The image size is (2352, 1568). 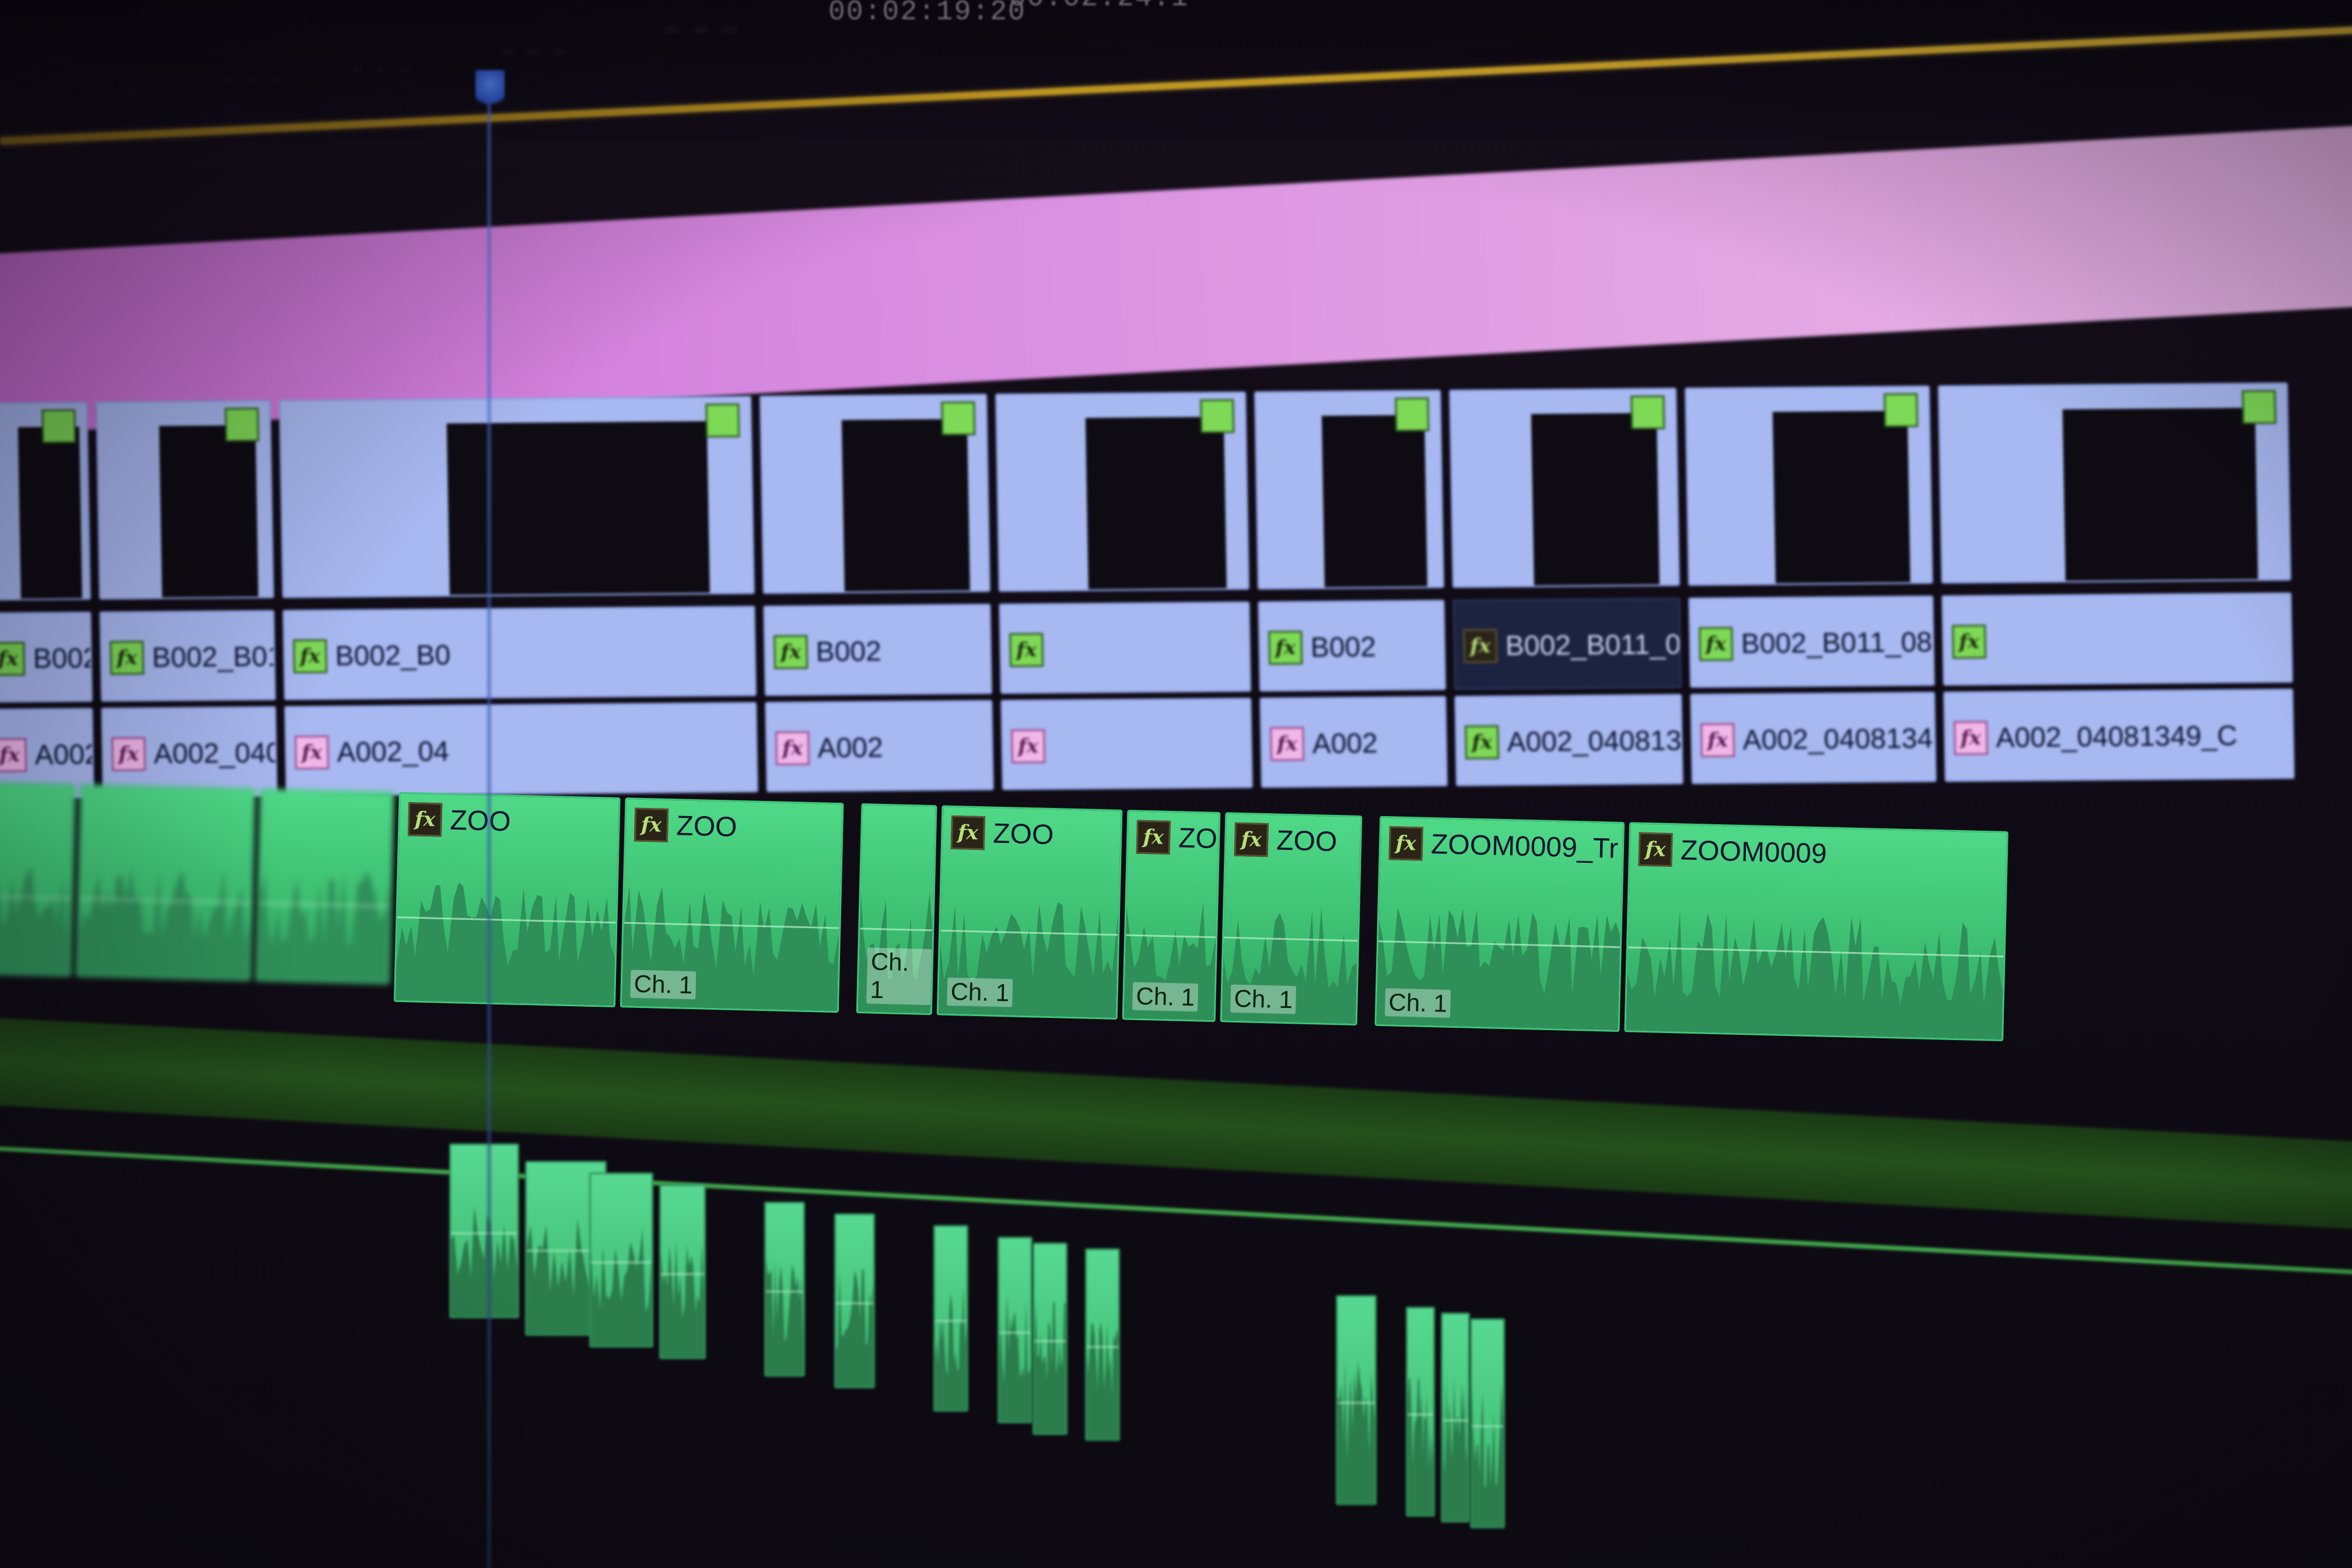 I want to click on clip-name: B002_B011_0809, so click(x=214, y=656).